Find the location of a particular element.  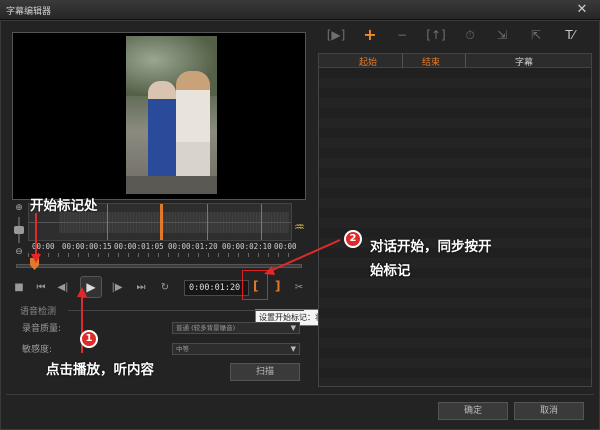

speech-detection-title: 语音检测 is located at coordinates (38, 312).